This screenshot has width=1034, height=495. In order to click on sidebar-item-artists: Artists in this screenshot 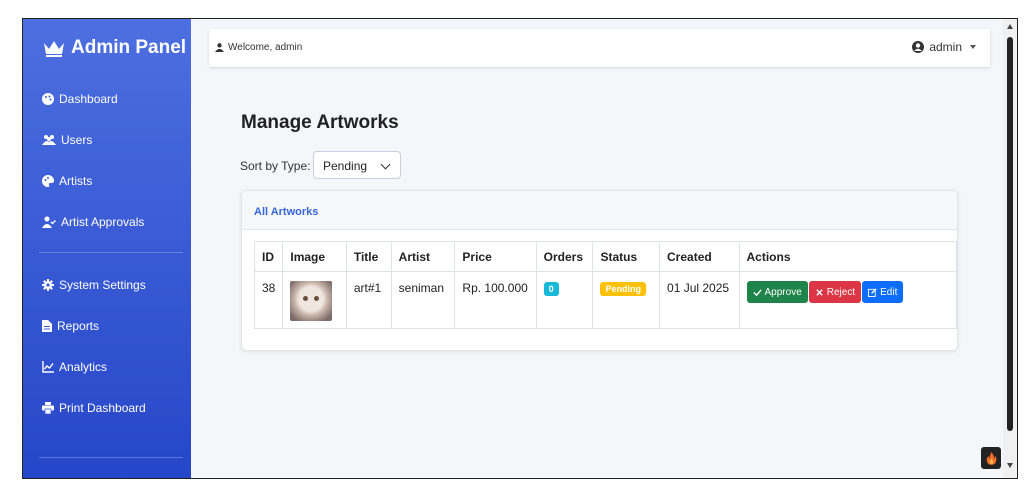, I will do `click(67, 181)`.